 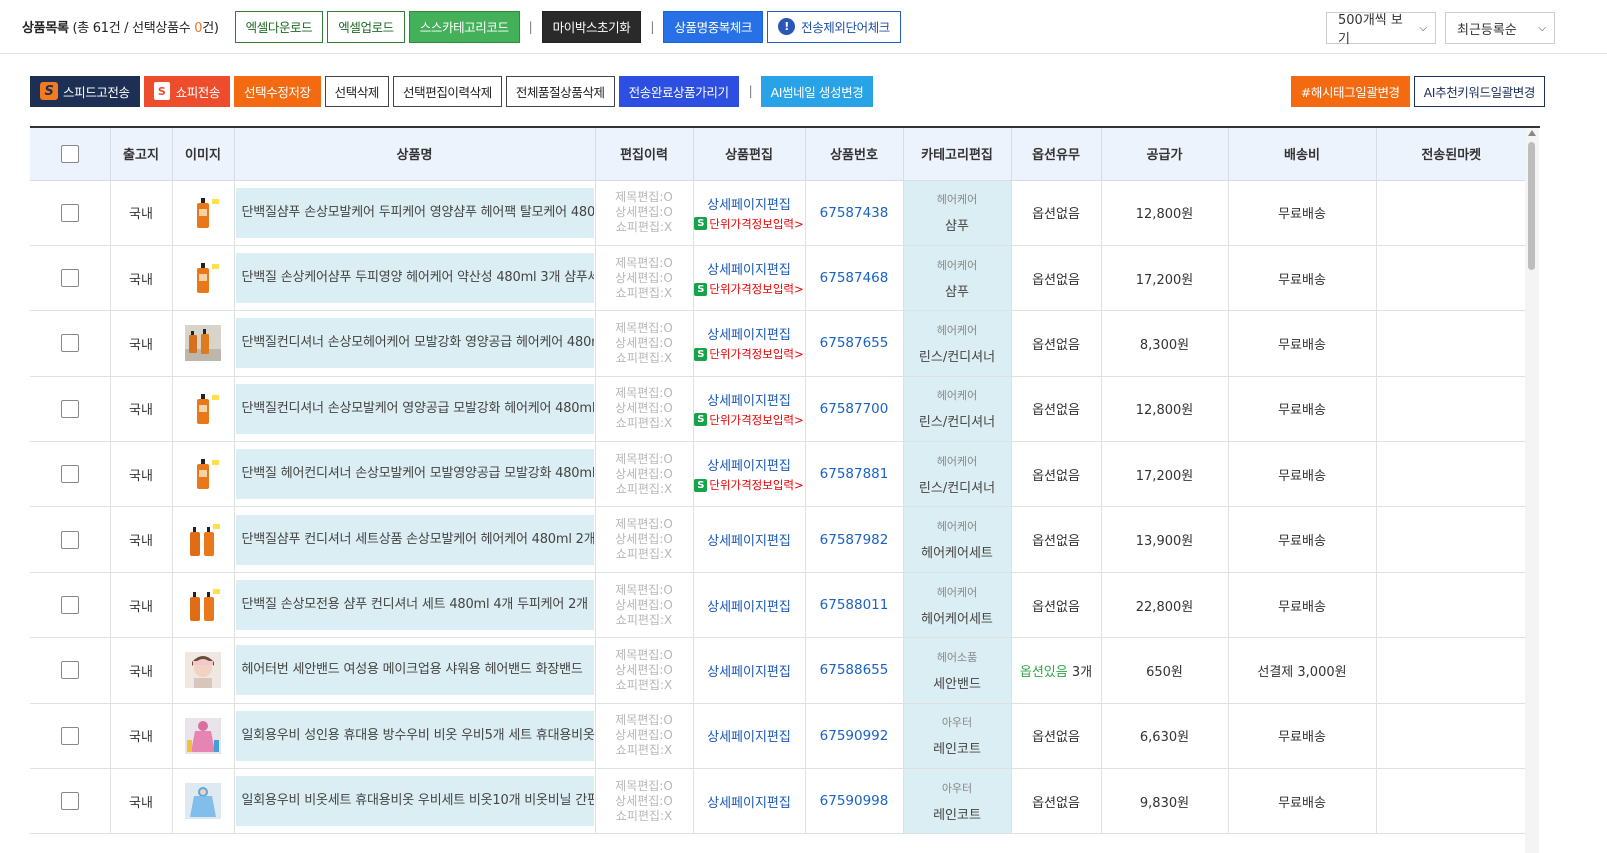 I want to click on excel-download-button: 엑셀다운로드, so click(x=279, y=26).